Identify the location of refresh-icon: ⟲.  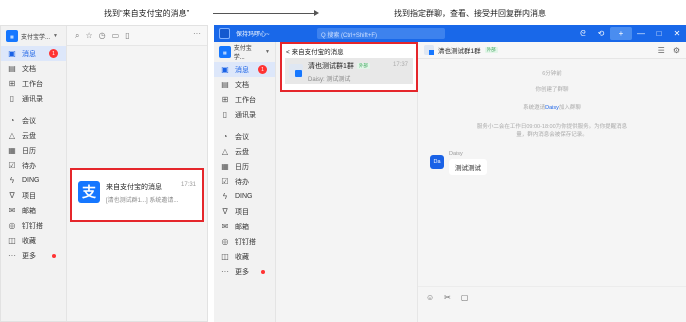
(601, 33).